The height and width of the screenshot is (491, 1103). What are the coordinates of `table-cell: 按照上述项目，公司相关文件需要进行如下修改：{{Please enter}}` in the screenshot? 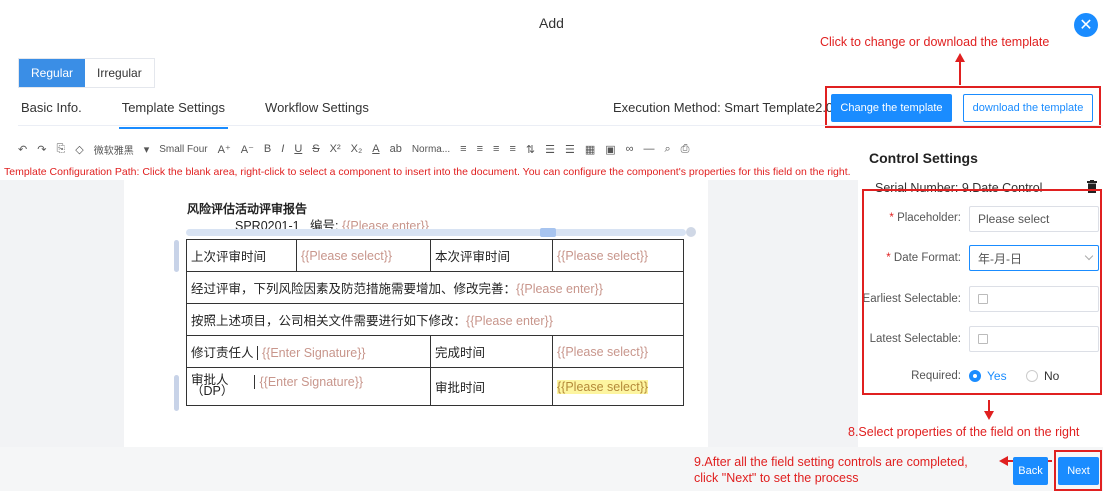 It's located at (435, 319).